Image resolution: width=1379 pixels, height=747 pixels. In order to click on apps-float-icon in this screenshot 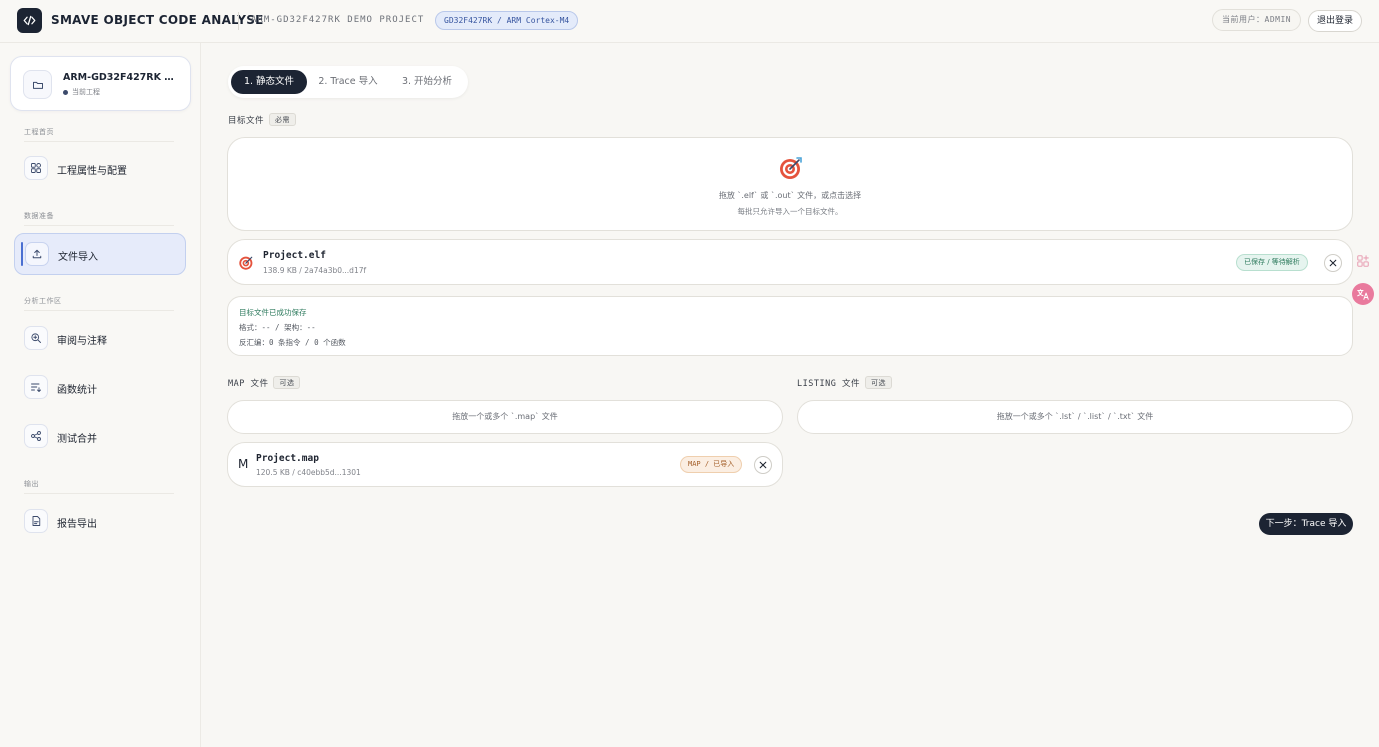, I will do `click(1363, 261)`.